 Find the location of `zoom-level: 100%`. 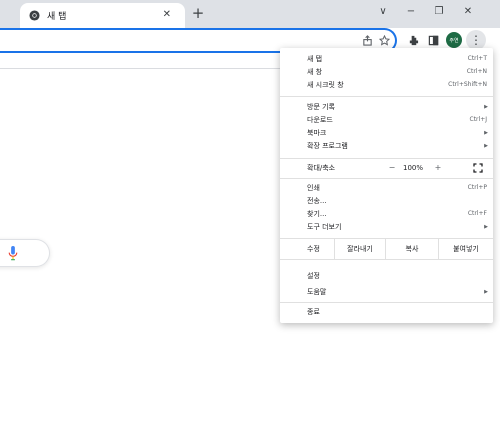

zoom-level: 100% is located at coordinates (413, 168).